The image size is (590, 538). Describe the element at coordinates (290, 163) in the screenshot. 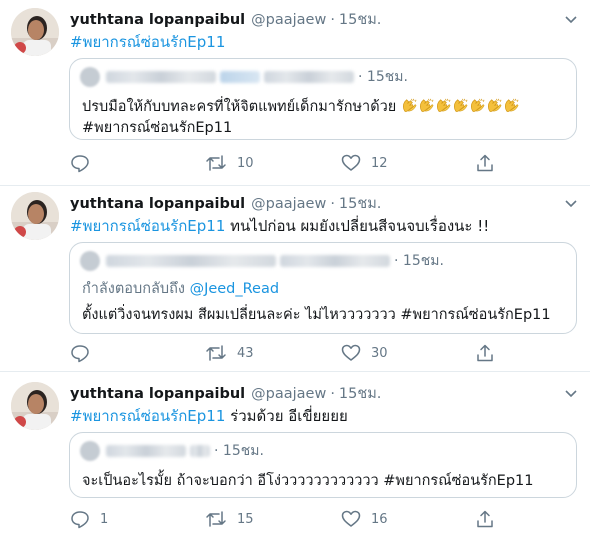

I see `tweet-actions: 10 12` at that location.